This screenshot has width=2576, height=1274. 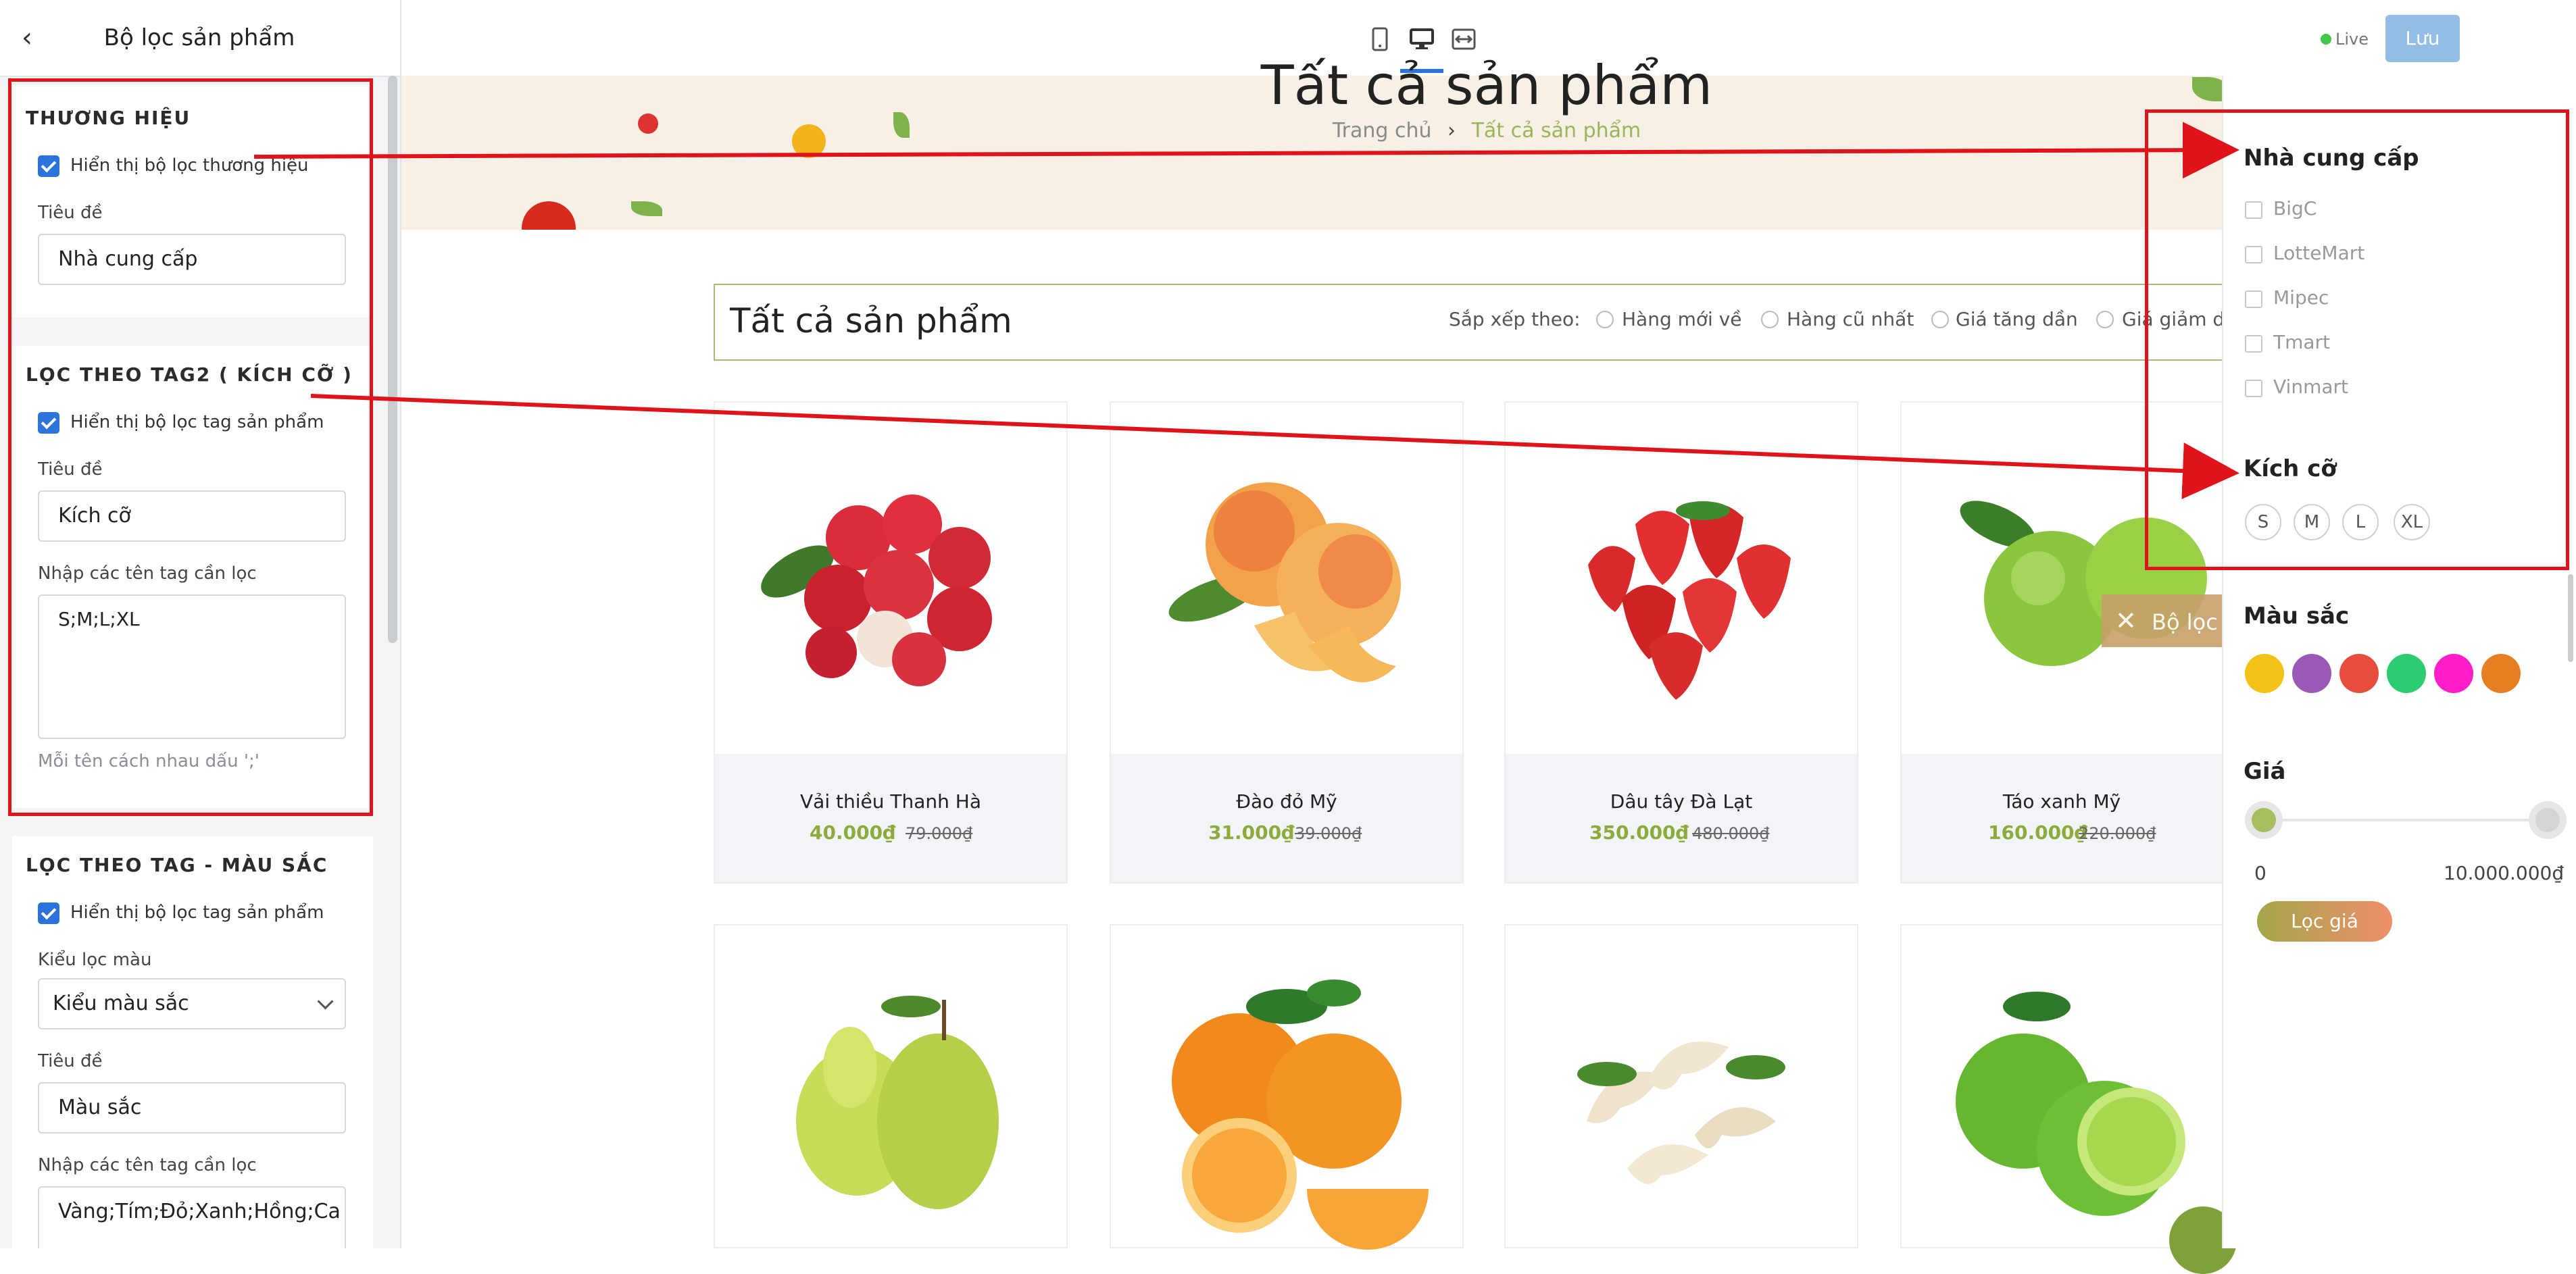 What do you see at coordinates (1275, 447) in the screenshot?
I see `annotation-arrow-size` at bounding box center [1275, 447].